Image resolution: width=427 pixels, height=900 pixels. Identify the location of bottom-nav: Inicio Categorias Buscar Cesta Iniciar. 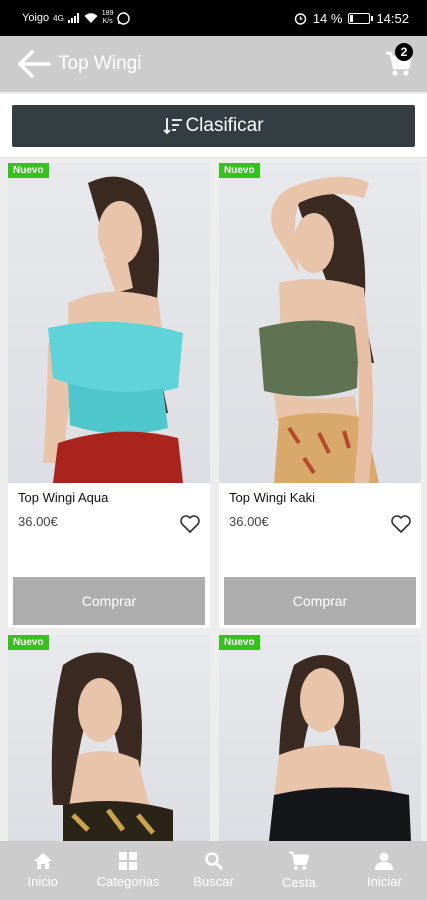
(213, 870).